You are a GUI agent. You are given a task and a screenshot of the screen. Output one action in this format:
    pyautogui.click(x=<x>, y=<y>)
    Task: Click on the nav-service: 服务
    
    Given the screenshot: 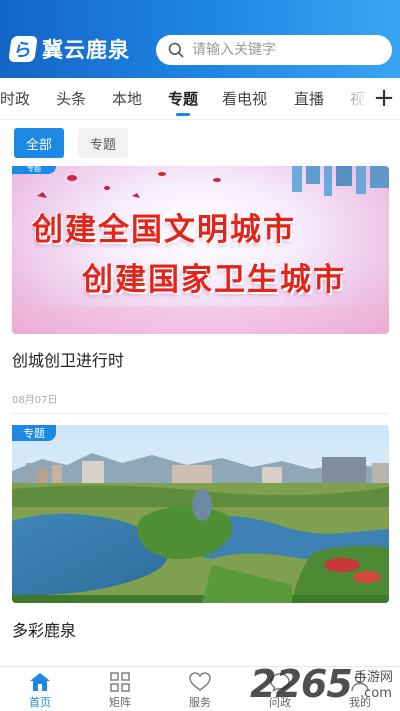 What is the action you would take?
    pyautogui.click(x=200, y=691)
    